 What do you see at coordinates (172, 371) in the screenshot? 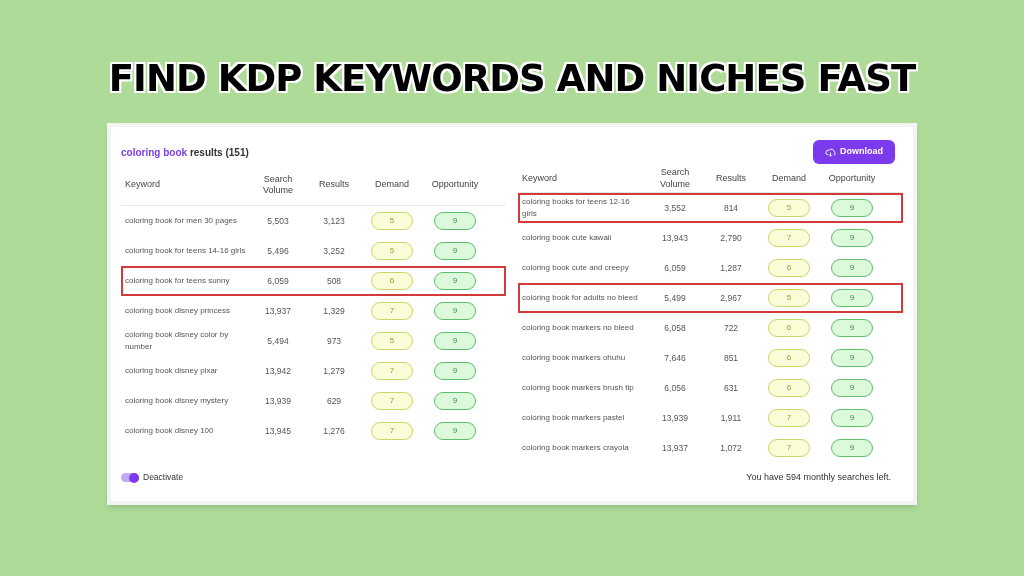
I see `keyword-cell-text: coloring book disney pixar` at bounding box center [172, 371].